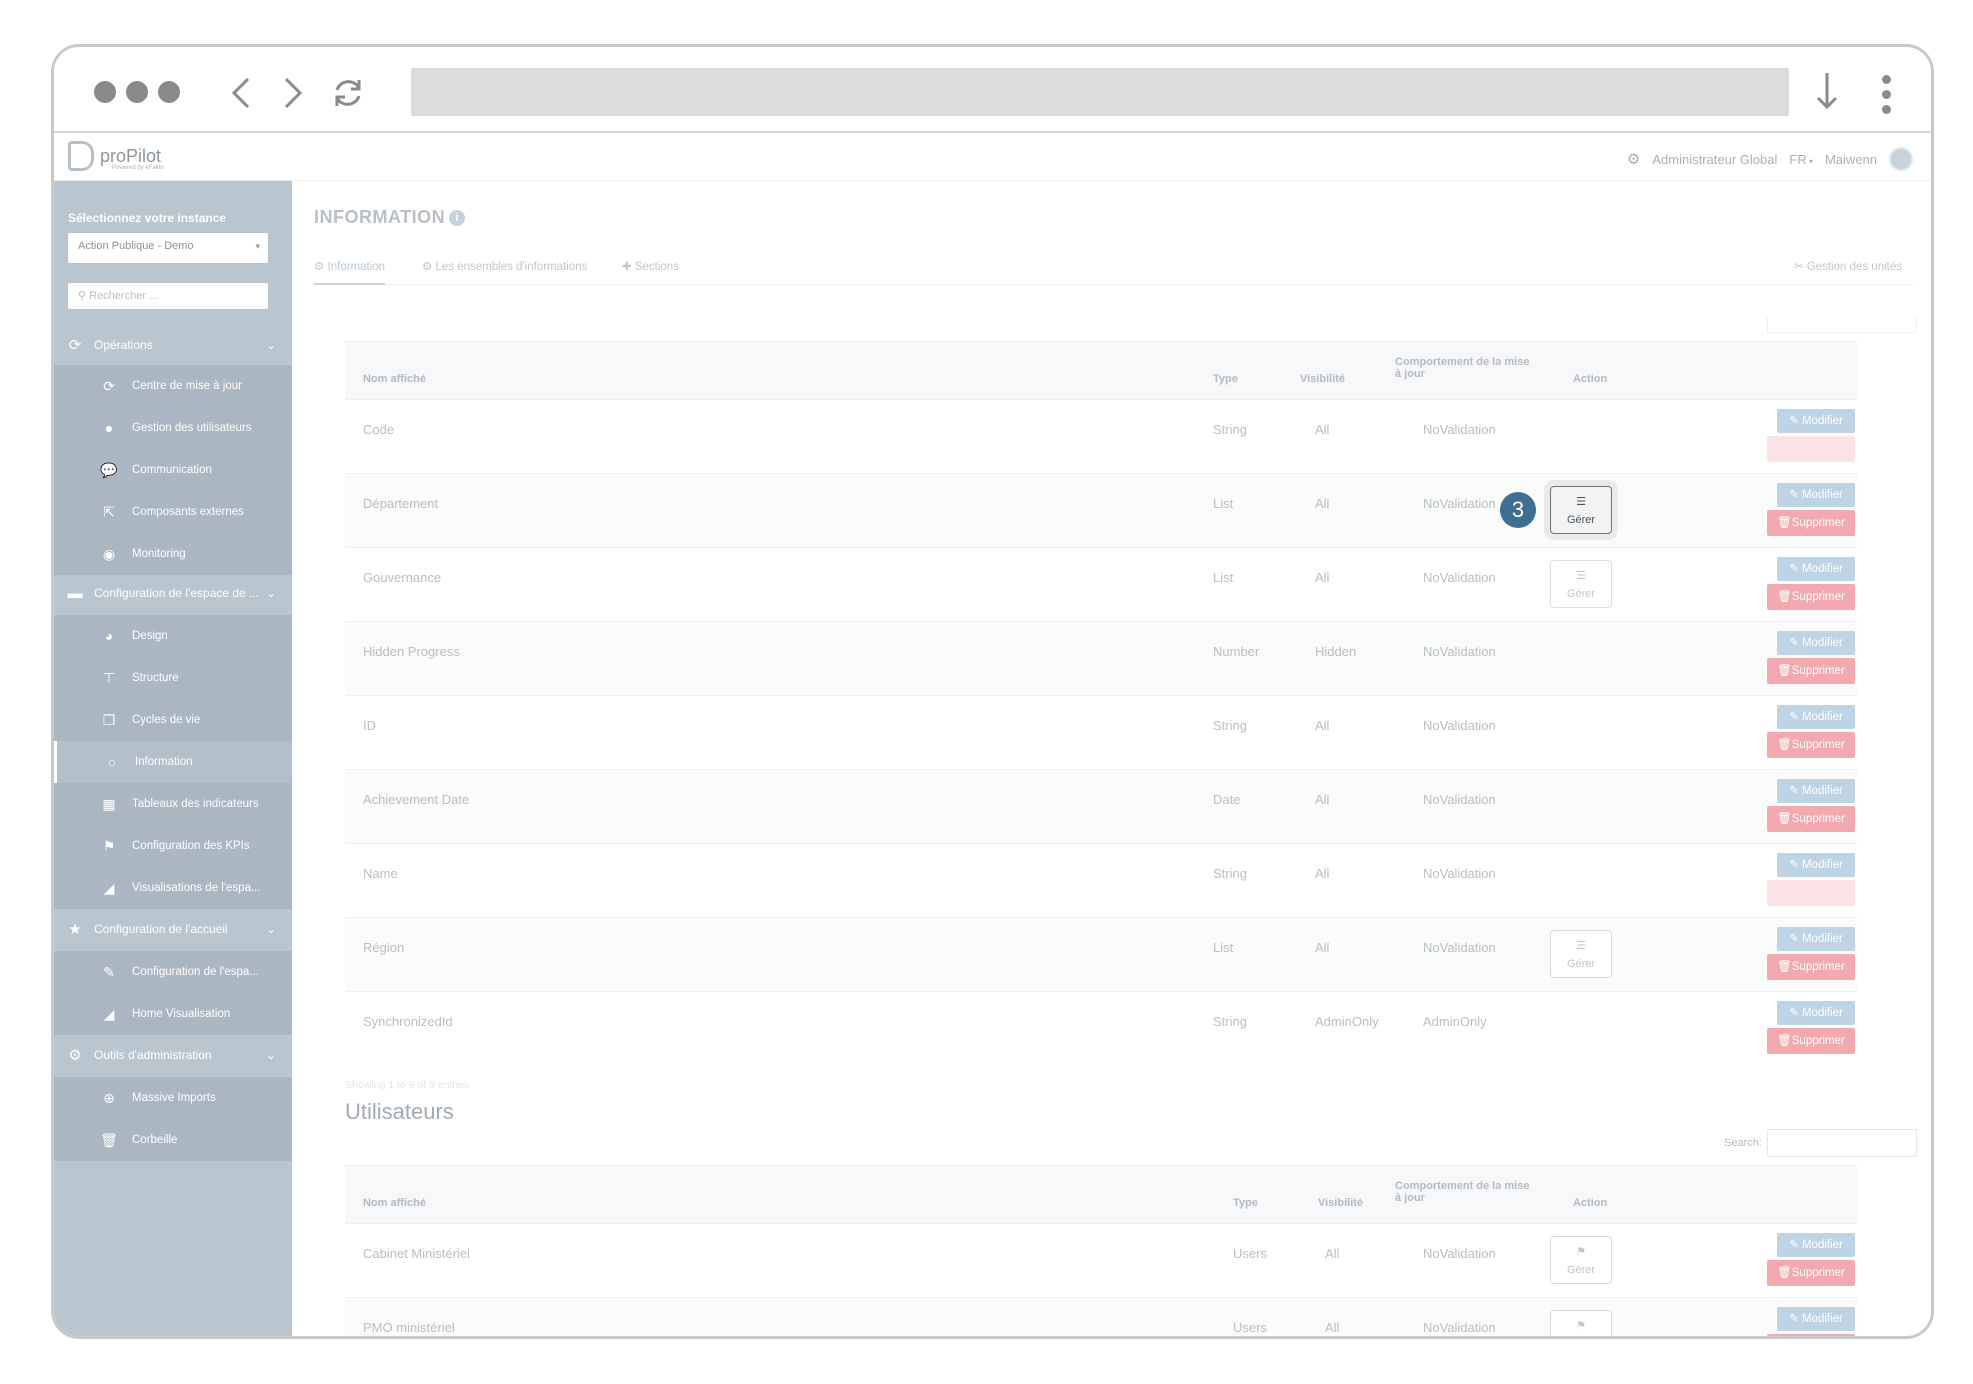 This screenshot has width=1973, height=1384. I want to click on sidebar-group-admin-tools: ⚙ Outils d'administration ⌄, so click(173, 1055).